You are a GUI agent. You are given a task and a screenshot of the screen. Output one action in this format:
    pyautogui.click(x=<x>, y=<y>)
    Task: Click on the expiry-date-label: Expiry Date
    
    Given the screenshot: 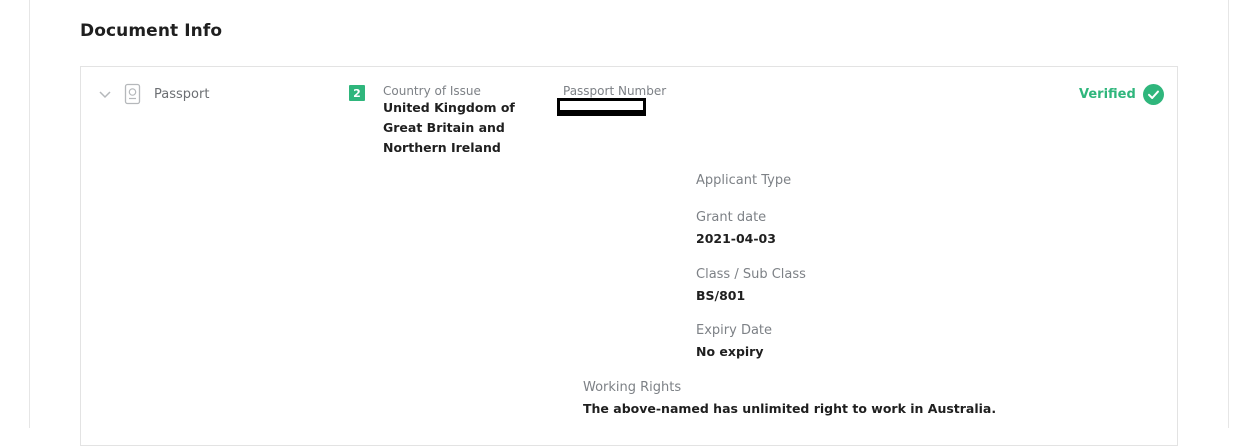 What is the action you would take?
    pyautogui.click(x=734, y=330)
    